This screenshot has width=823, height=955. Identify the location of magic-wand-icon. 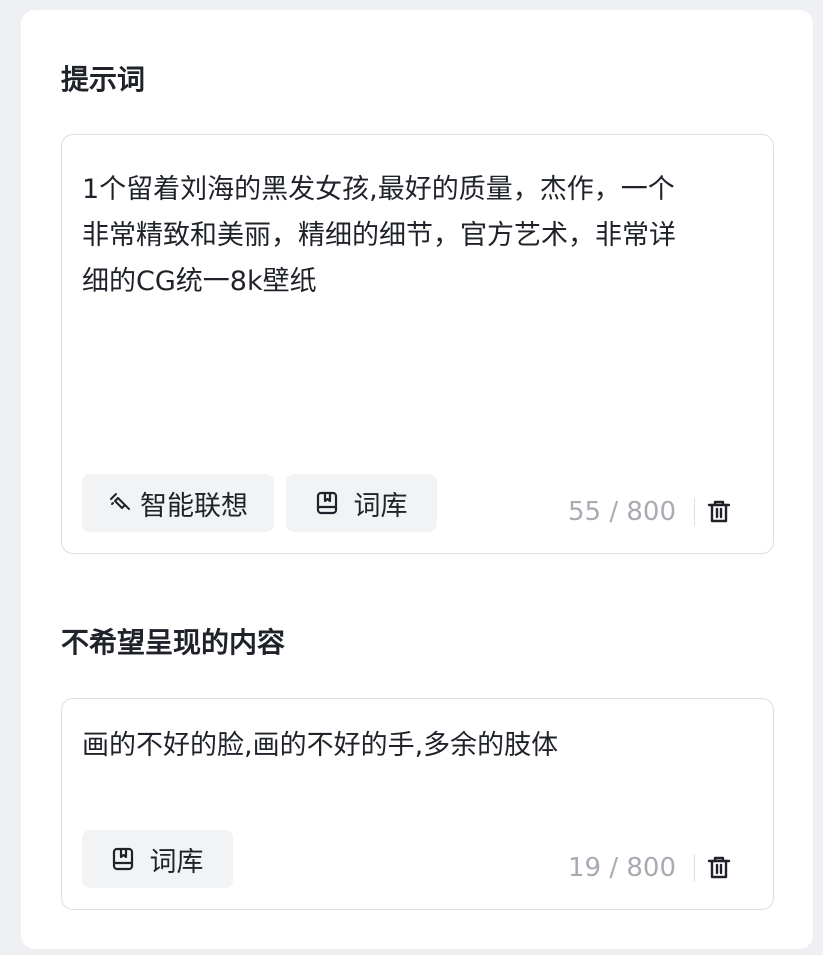
(120, 503).